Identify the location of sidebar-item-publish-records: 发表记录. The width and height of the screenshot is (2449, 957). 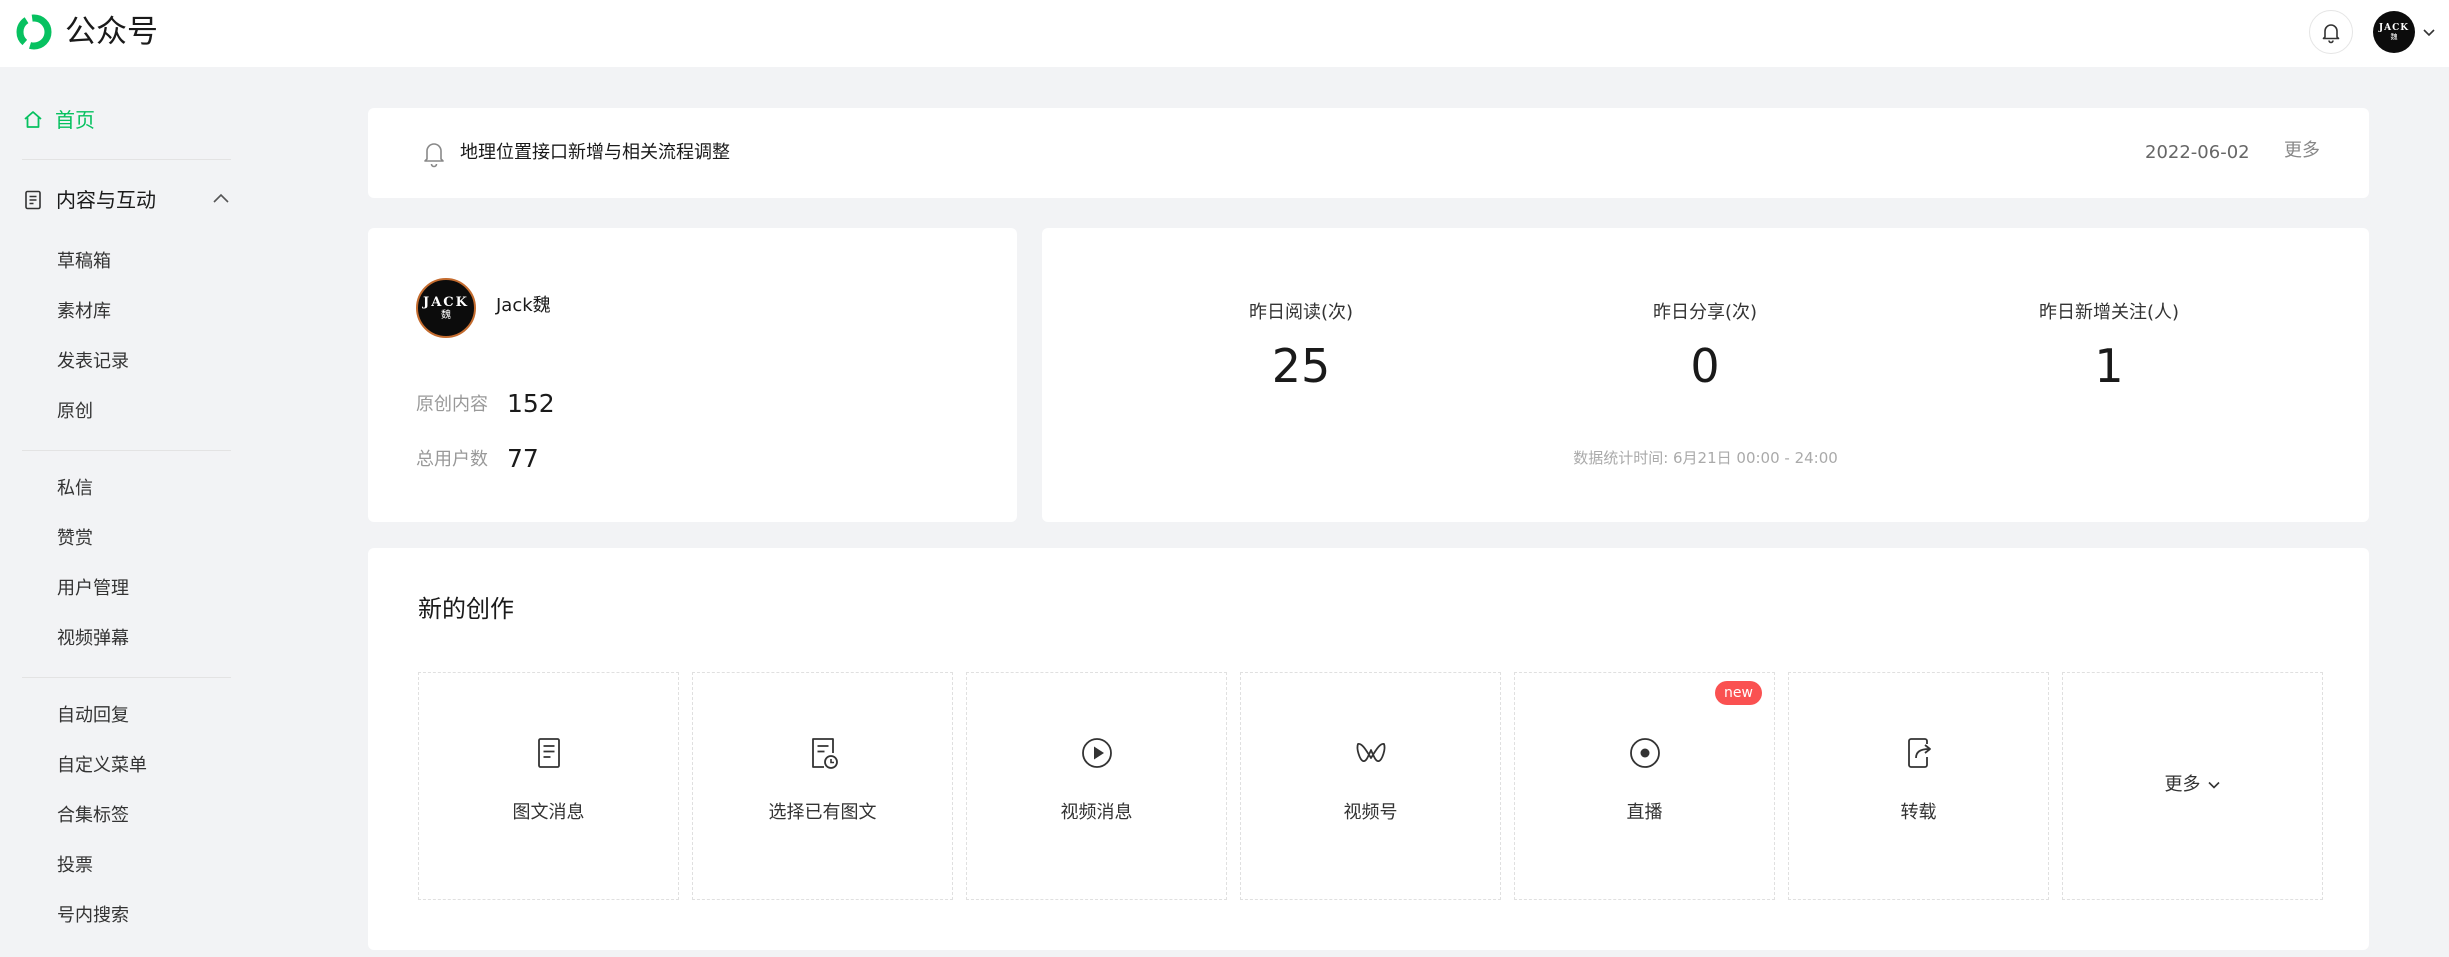
(93, 362).